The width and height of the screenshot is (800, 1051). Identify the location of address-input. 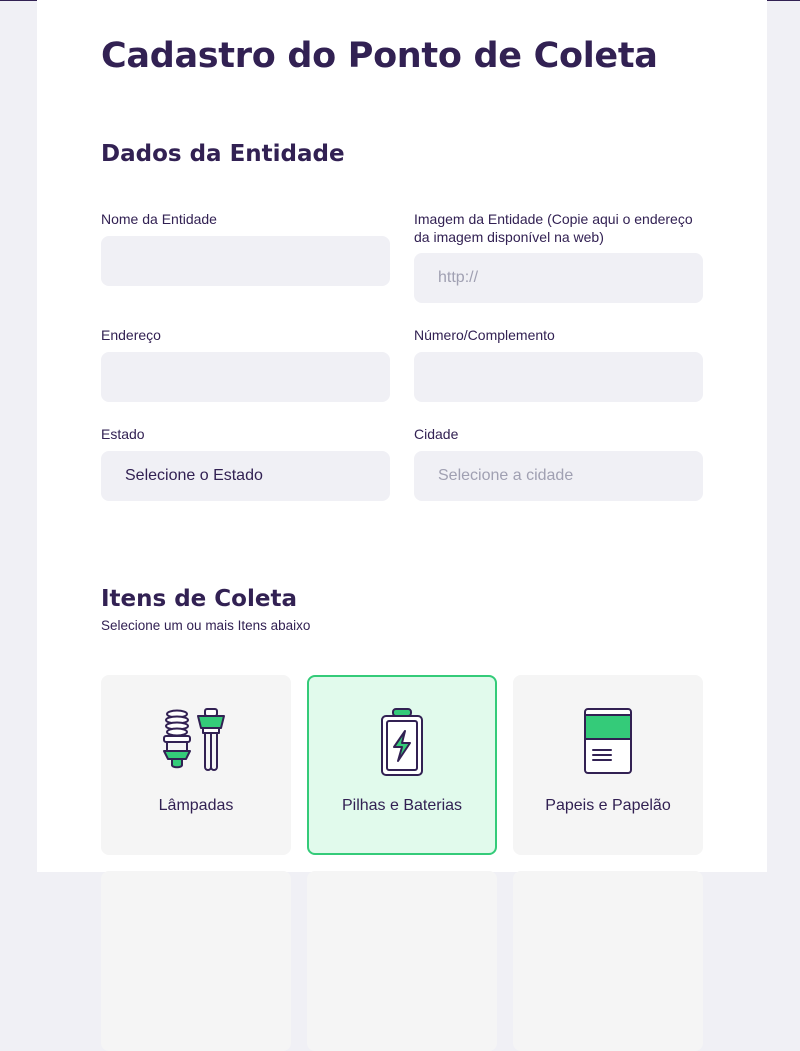
(245, 377).